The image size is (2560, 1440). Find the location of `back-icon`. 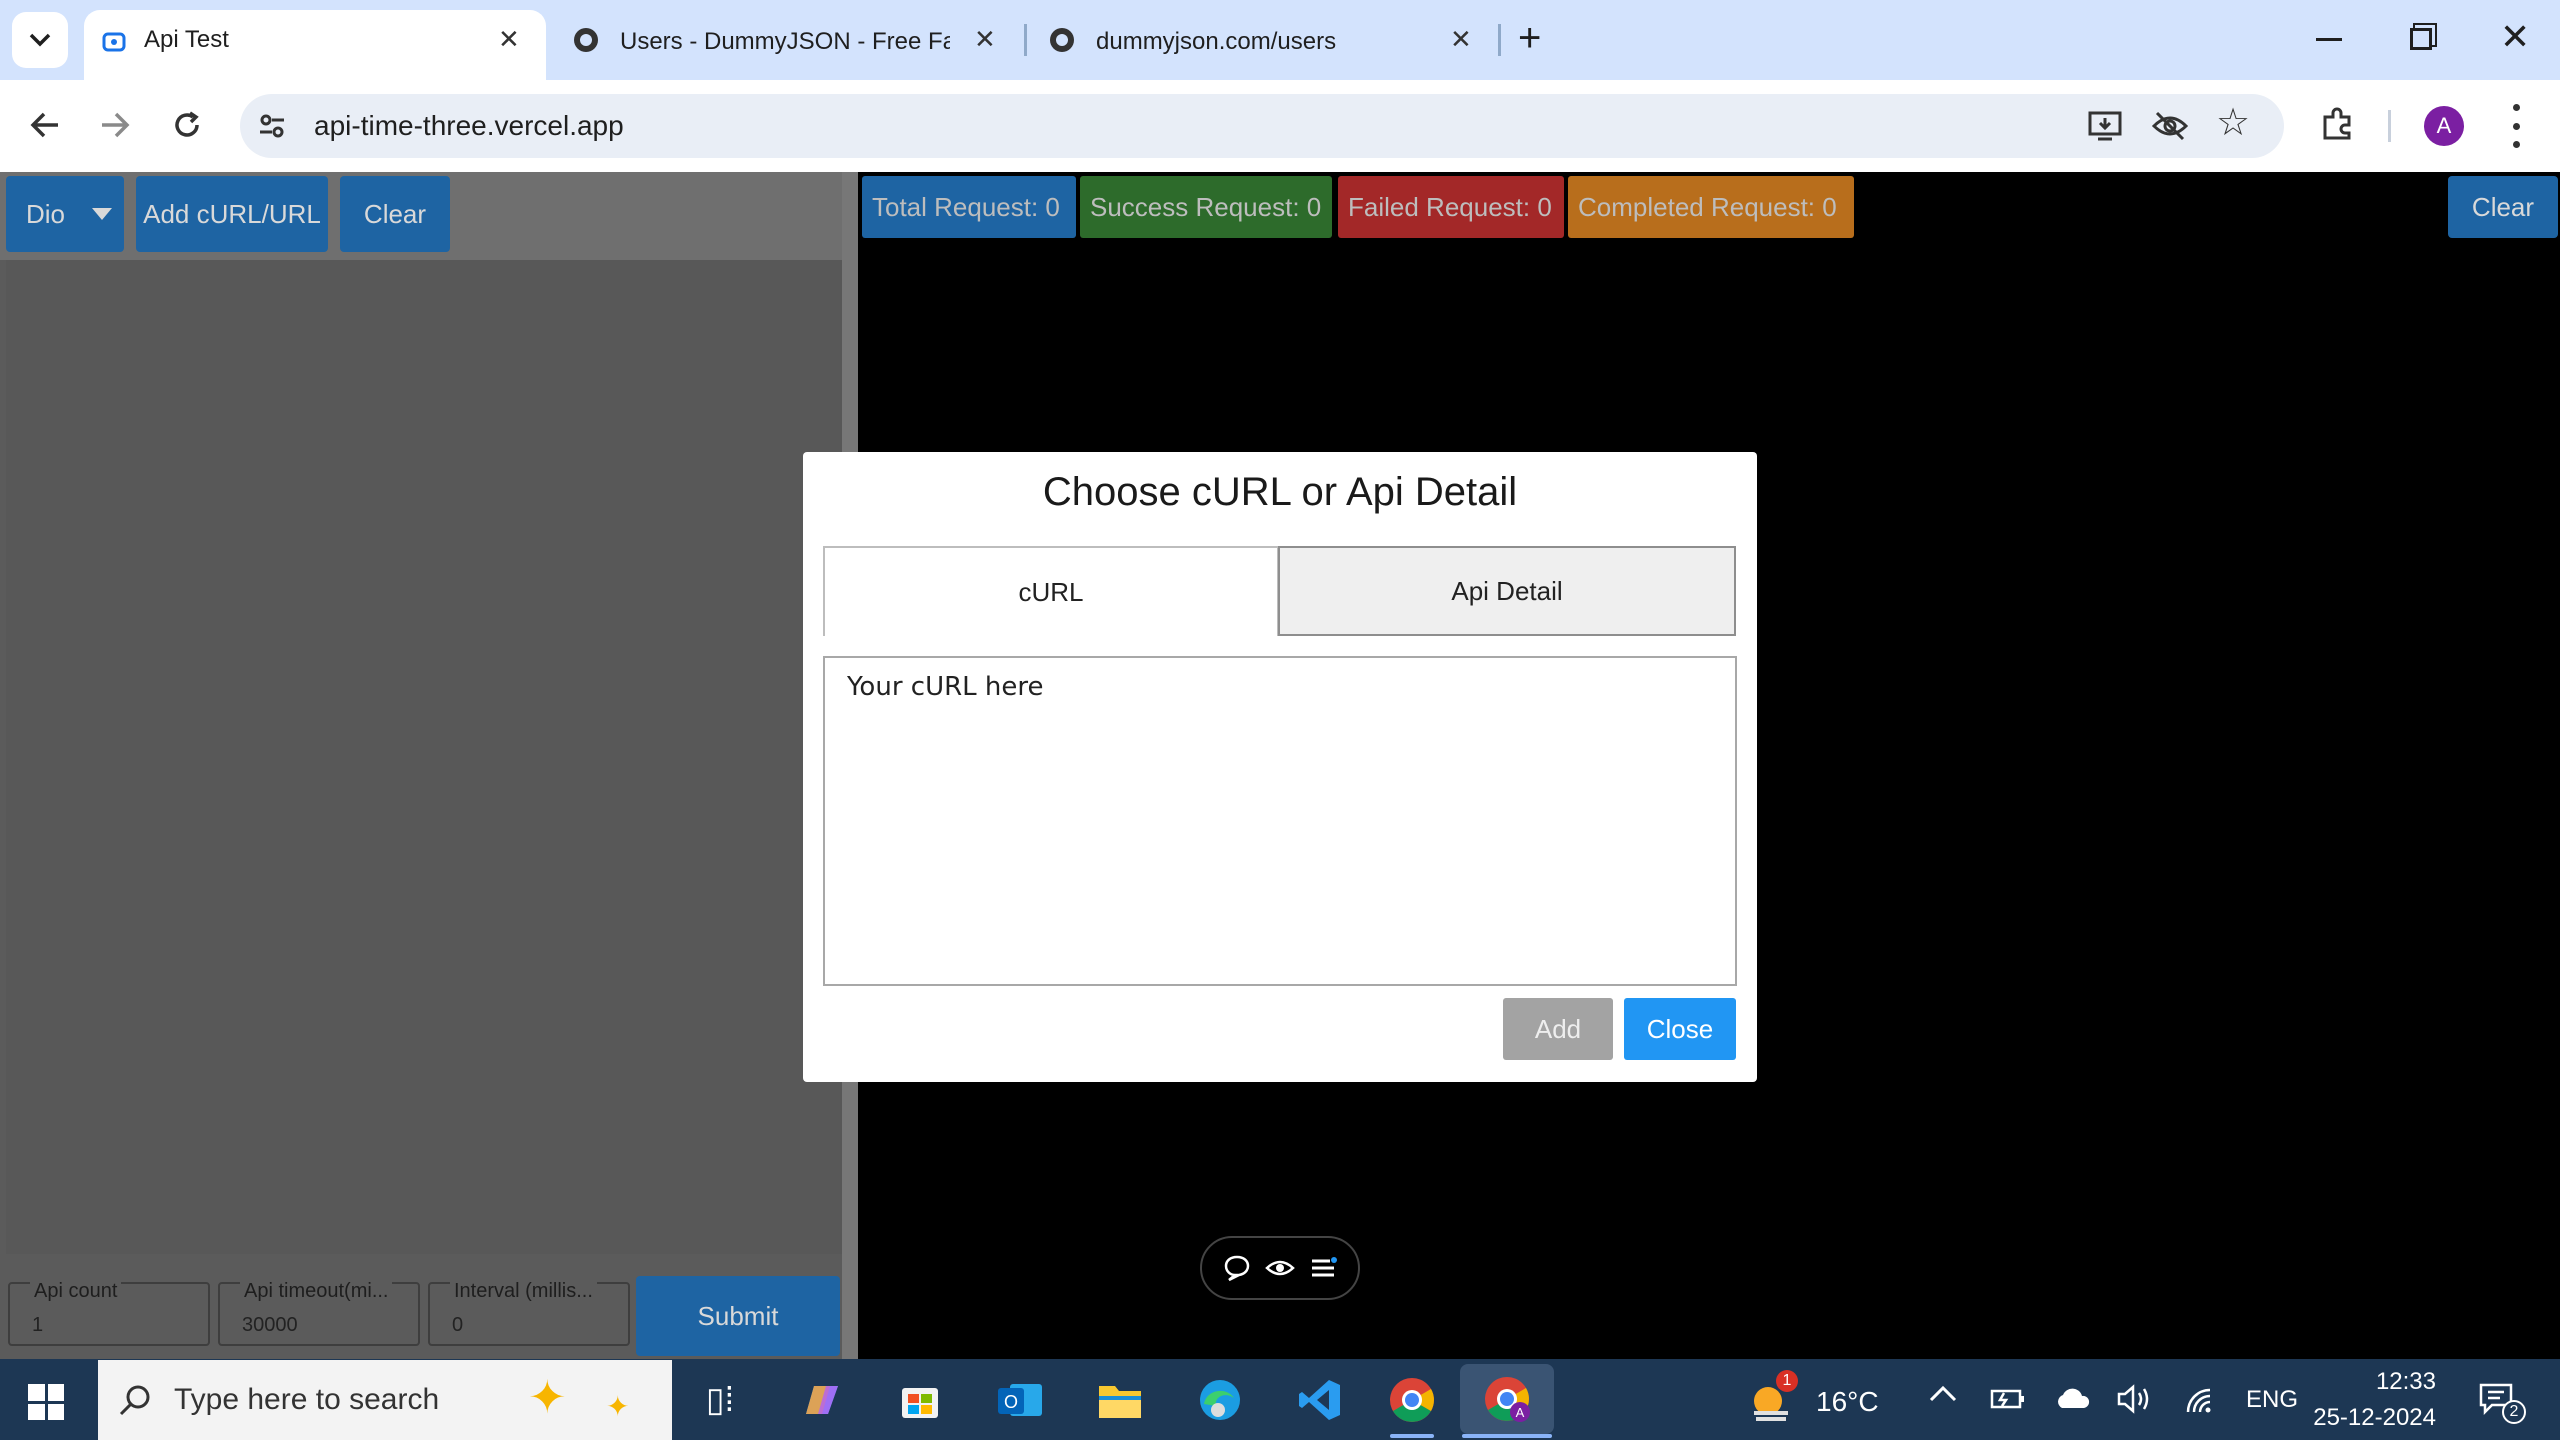

back-icon is located at coordinates (45, 125).